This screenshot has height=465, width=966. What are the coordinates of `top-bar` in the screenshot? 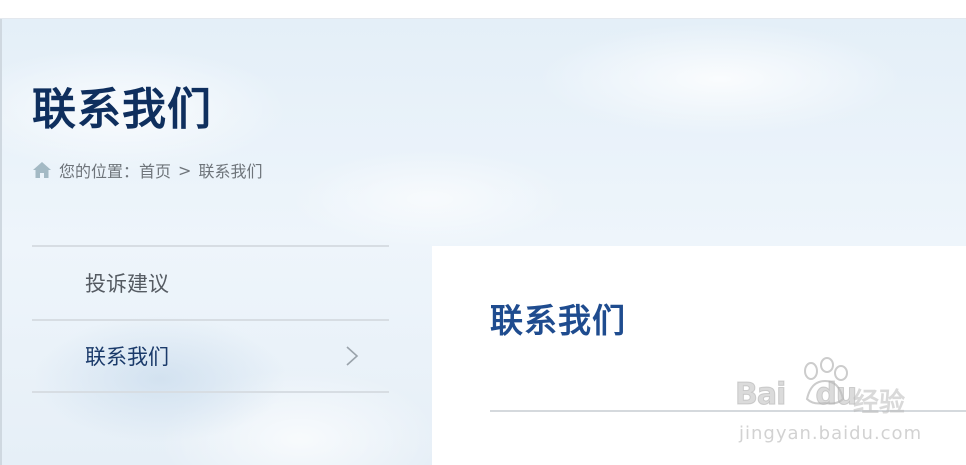 It's located at (483, 9).